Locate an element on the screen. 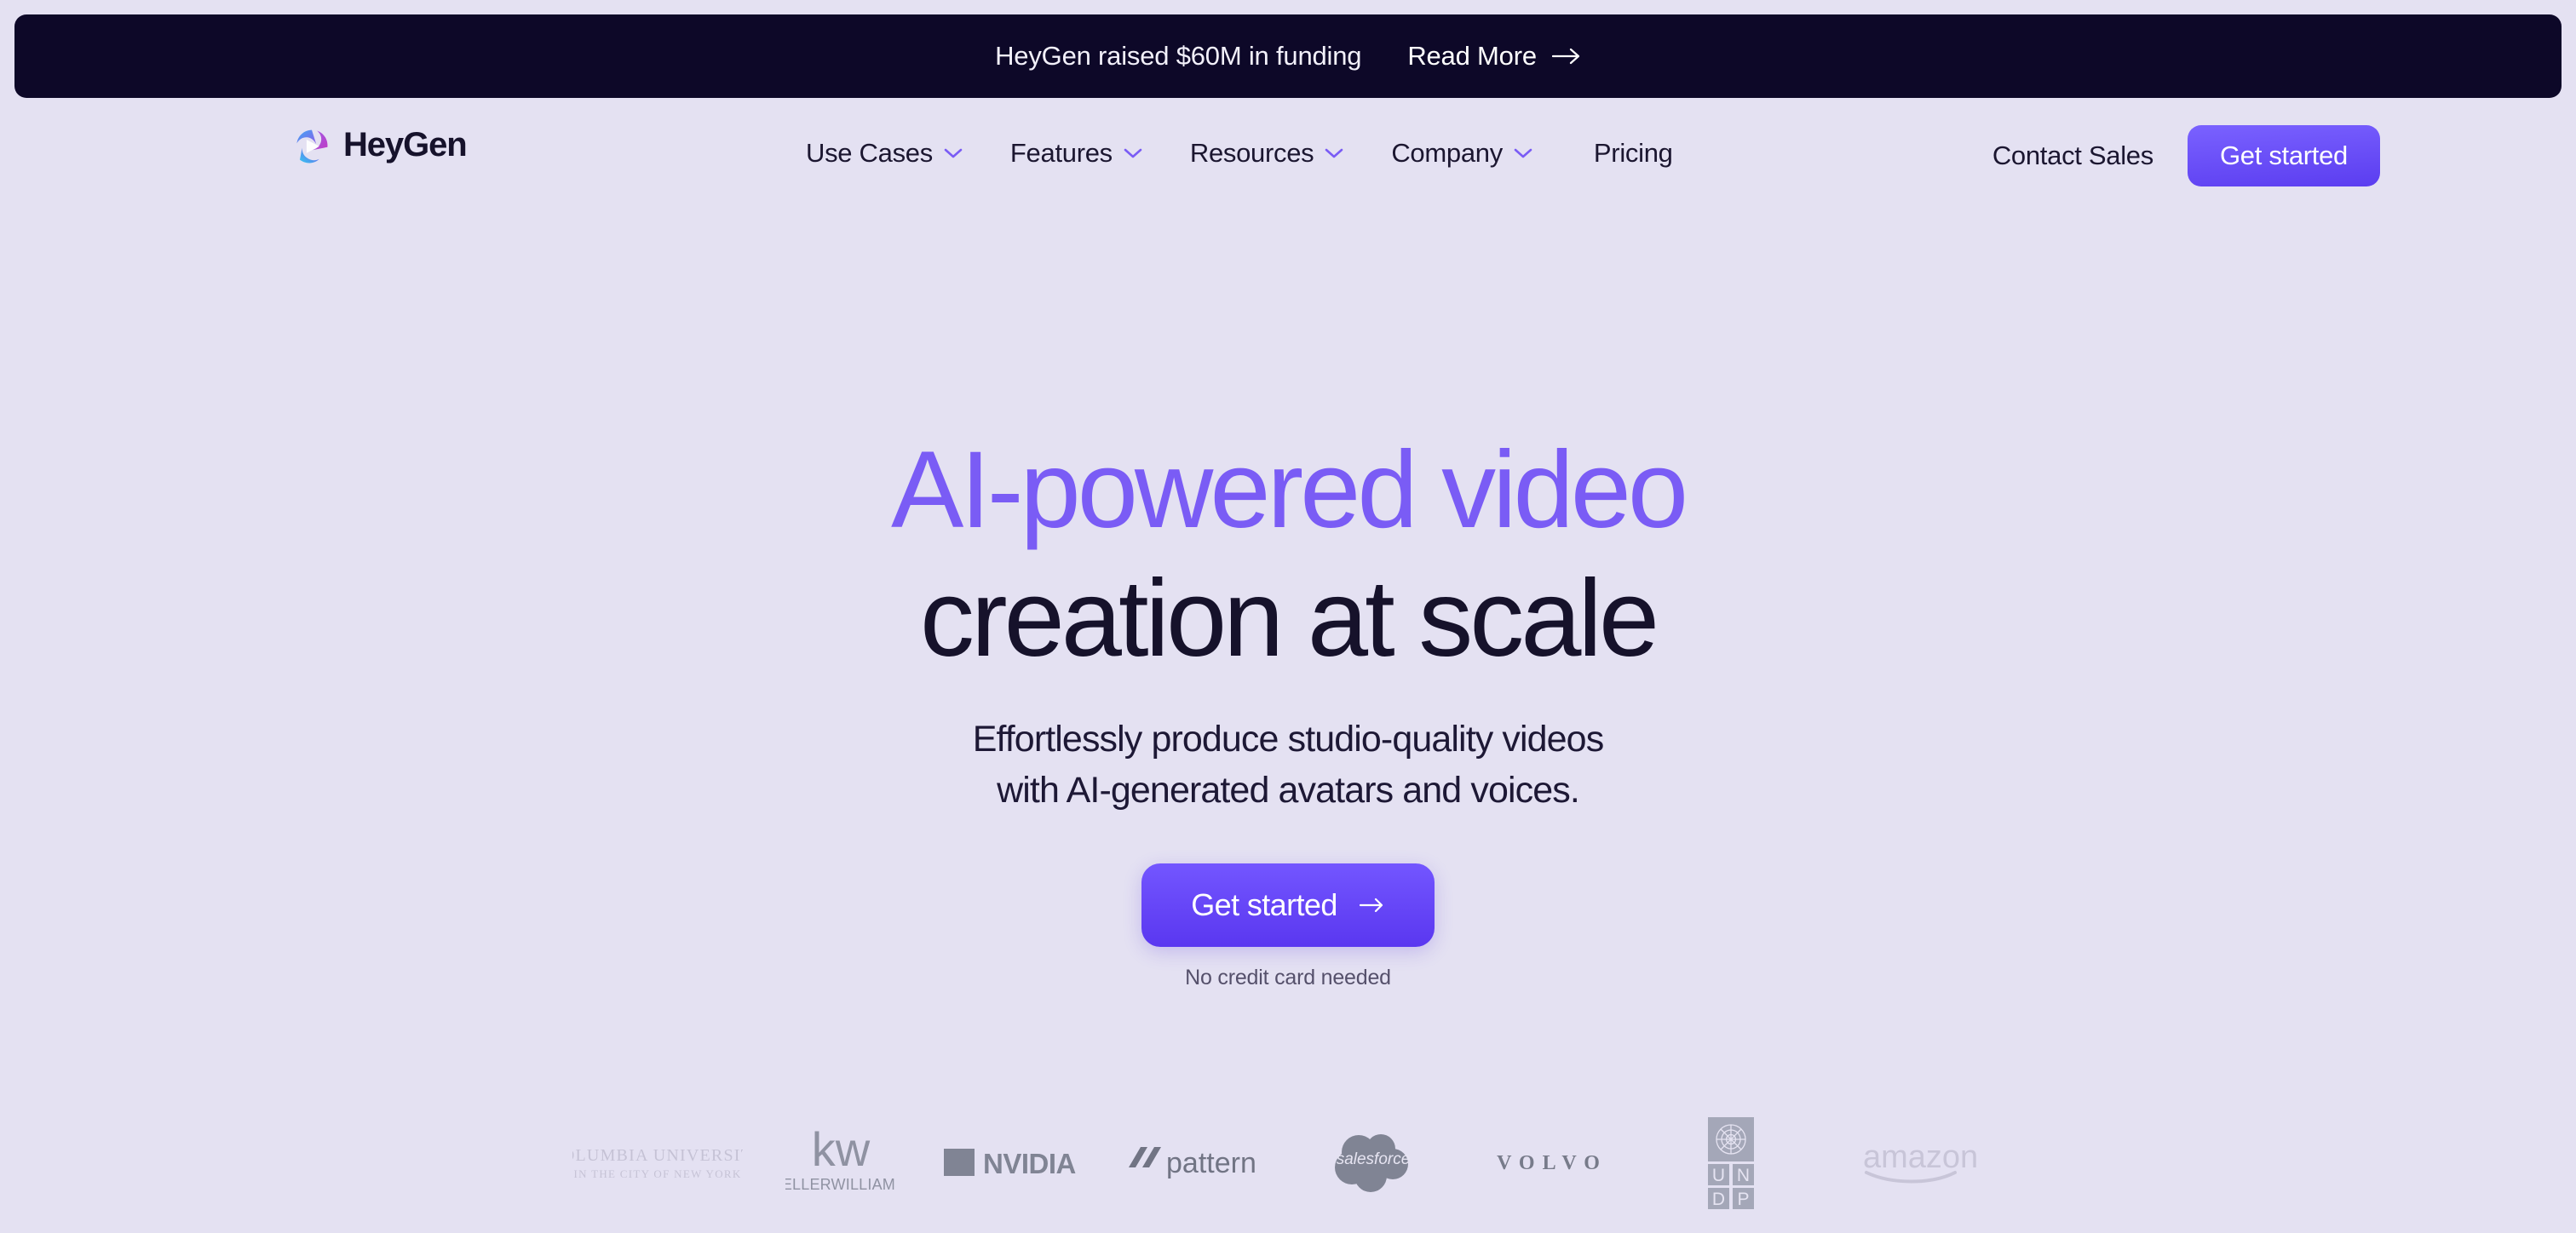 This screenshot has width=2576, height=1233. contact-sales-link: Contact Sales is located at coordinates (2073, 156).